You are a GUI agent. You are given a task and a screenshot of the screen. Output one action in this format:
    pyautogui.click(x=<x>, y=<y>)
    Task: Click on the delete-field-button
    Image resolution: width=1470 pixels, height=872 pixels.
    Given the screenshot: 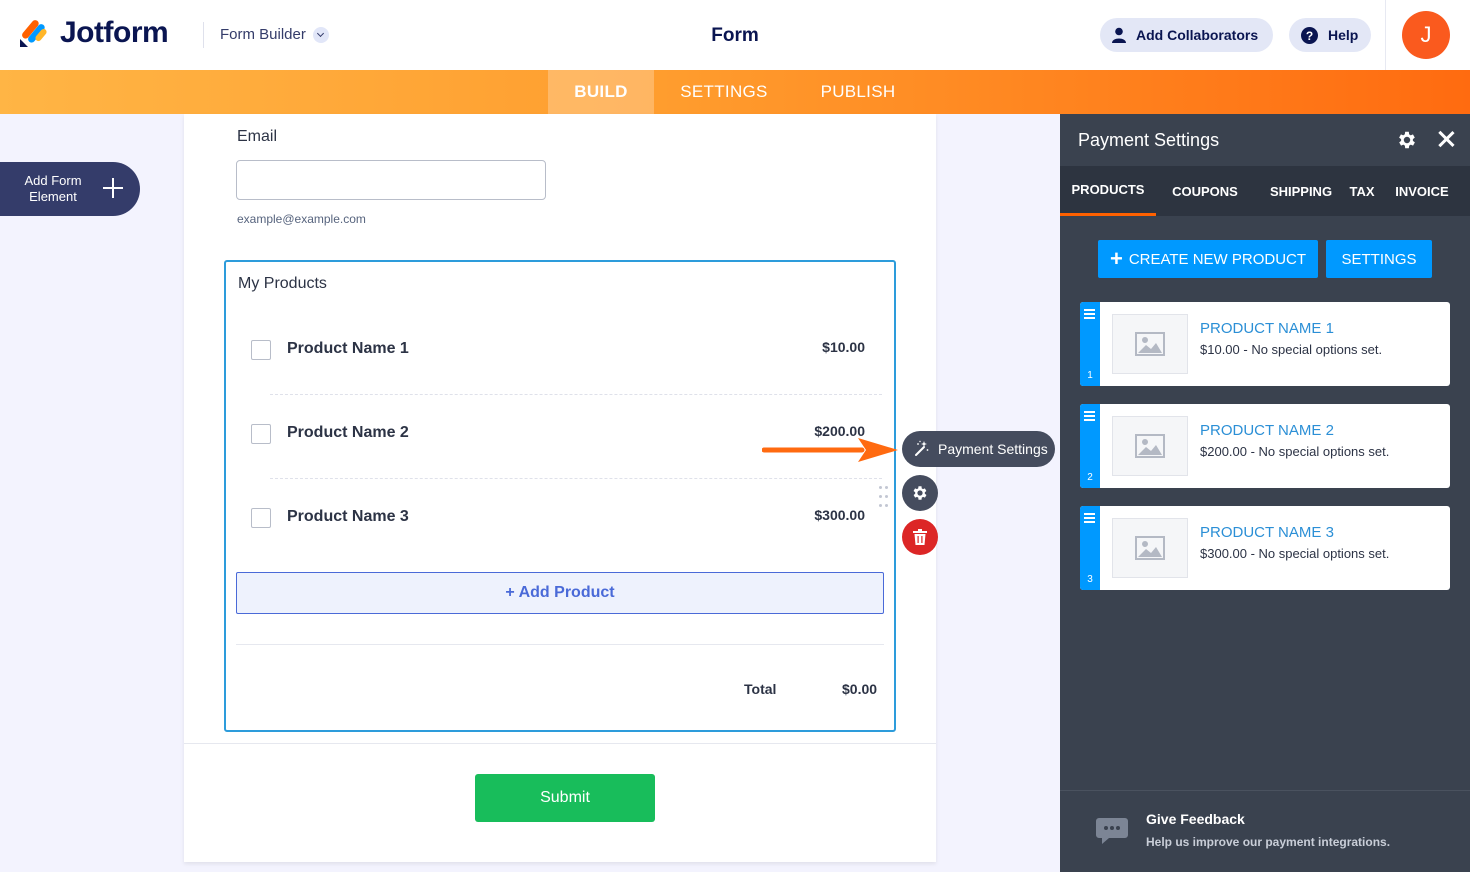 What is the action you would take?
    pyautogui.click(x=920, y=537)
    